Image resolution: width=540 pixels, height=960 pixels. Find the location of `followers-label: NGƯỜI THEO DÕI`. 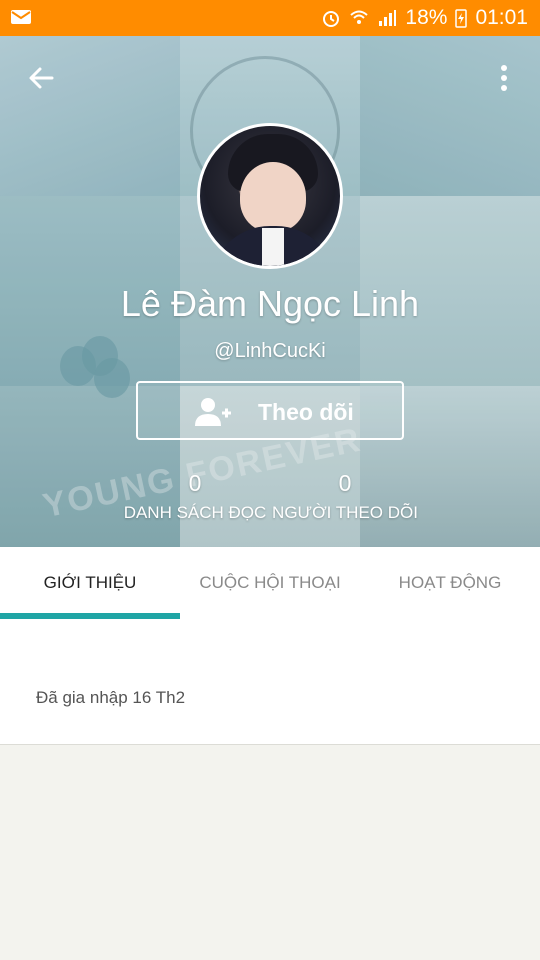

followers-label: NGƯỜI THEO DÕI is located at coordinates (345, 512).